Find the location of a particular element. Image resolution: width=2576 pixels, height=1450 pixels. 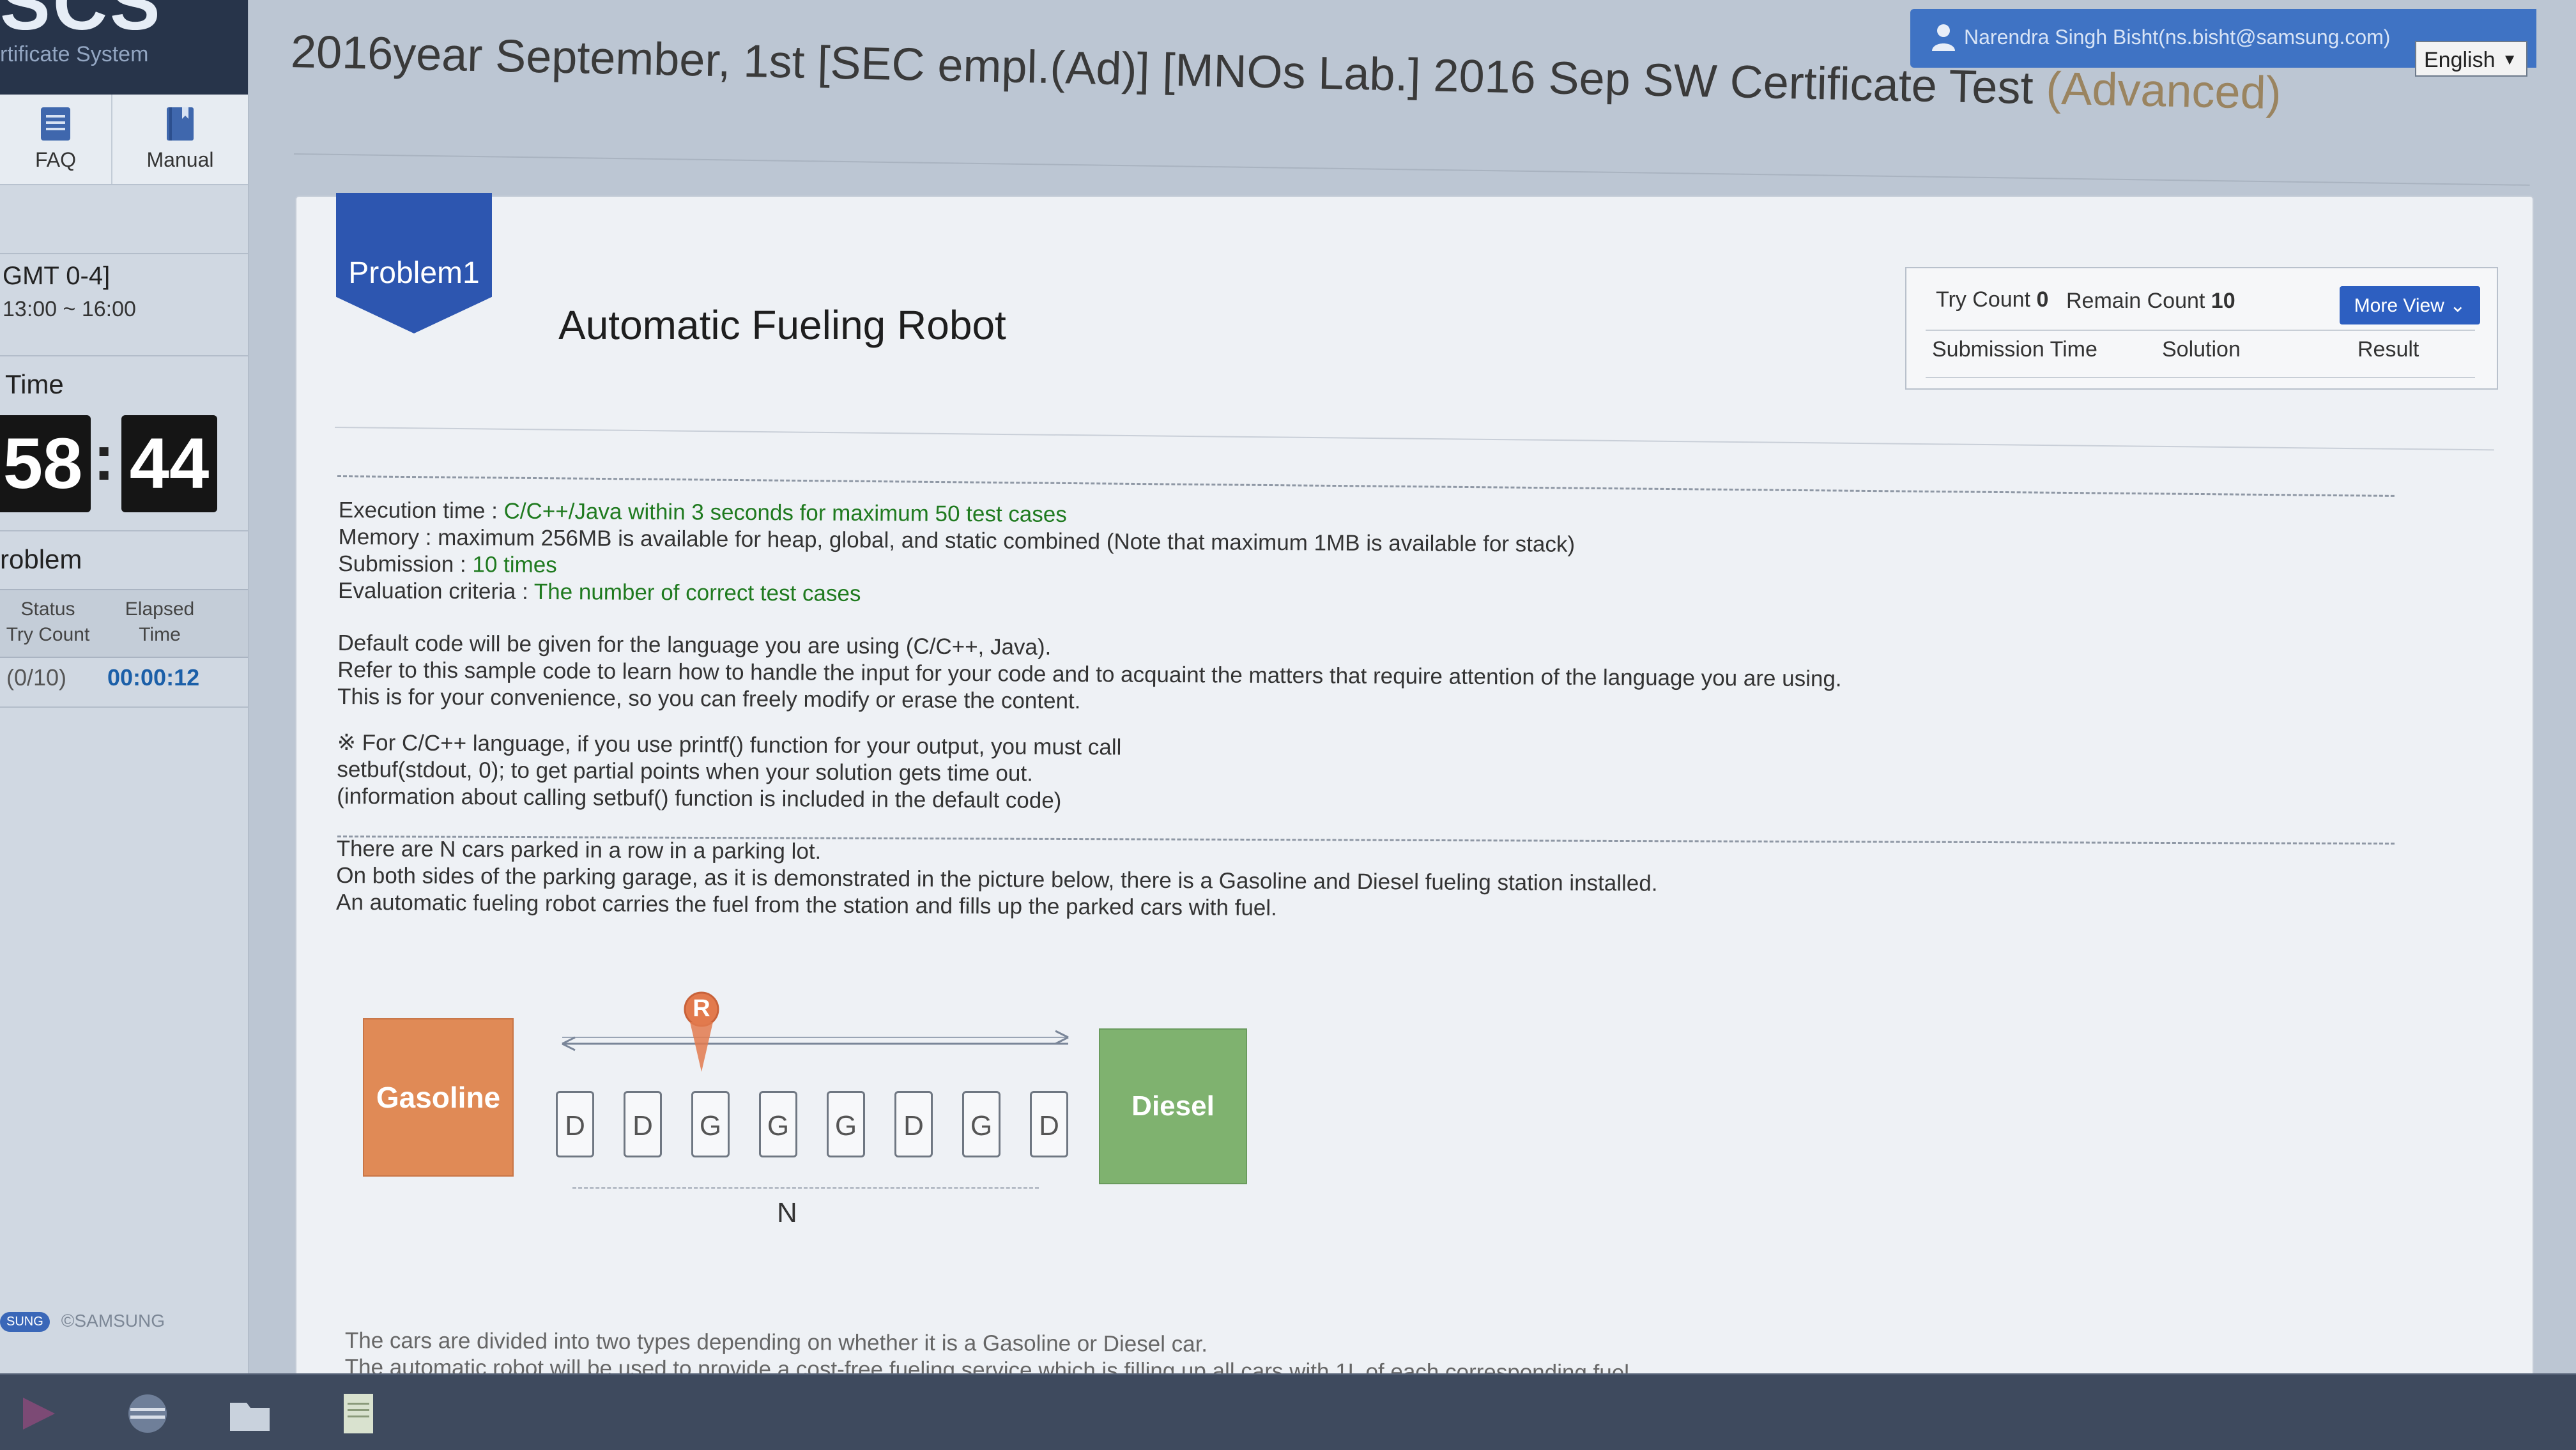

manual-label: Manual is located at coordinates (180, 159).